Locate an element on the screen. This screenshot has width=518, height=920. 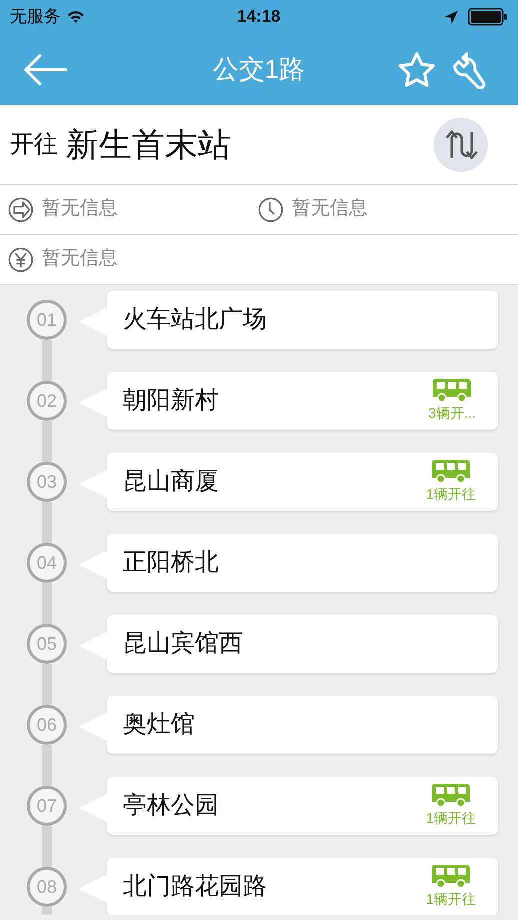
stop-number: 01 is located at coordinates (47, 320).